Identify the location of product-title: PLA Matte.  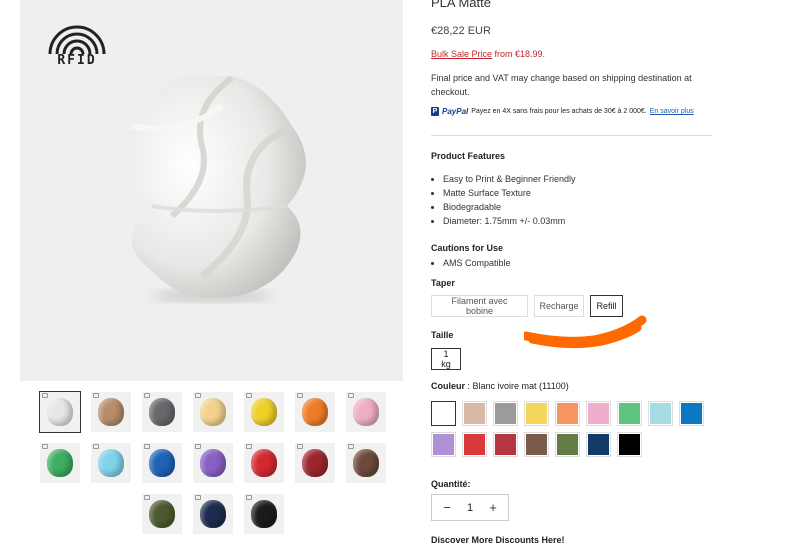
(461, 5).